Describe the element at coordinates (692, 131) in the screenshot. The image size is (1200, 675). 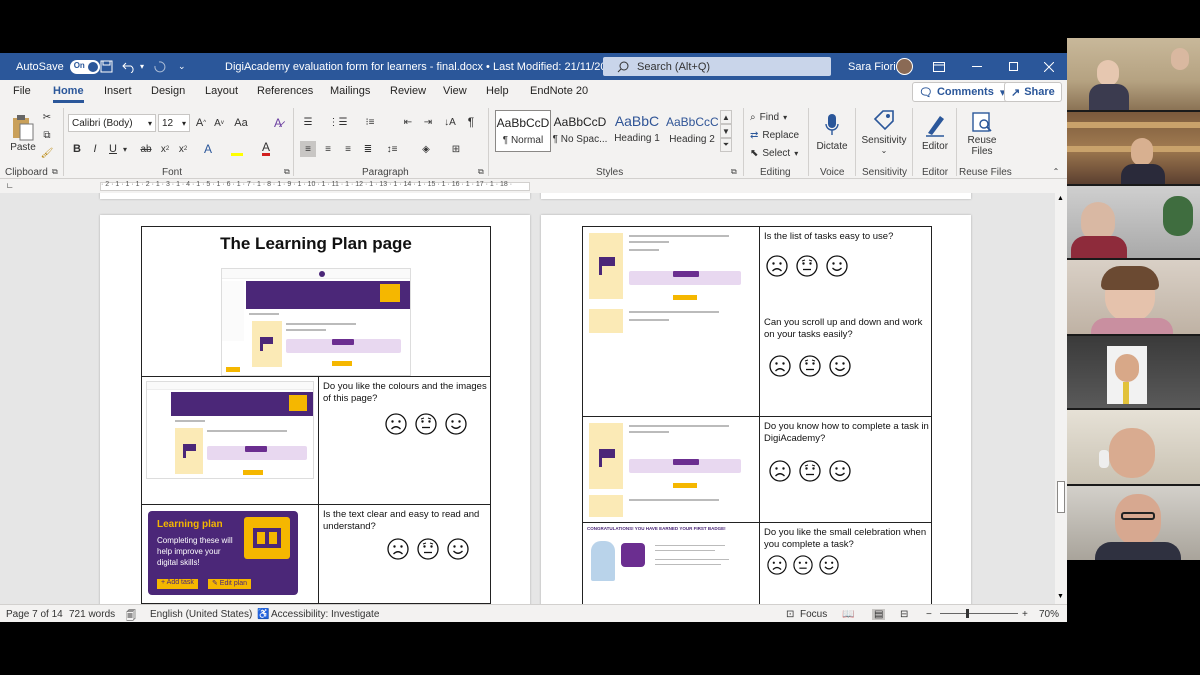
I see `style-heading-2: AaBbCcC Heading 2` at that location.